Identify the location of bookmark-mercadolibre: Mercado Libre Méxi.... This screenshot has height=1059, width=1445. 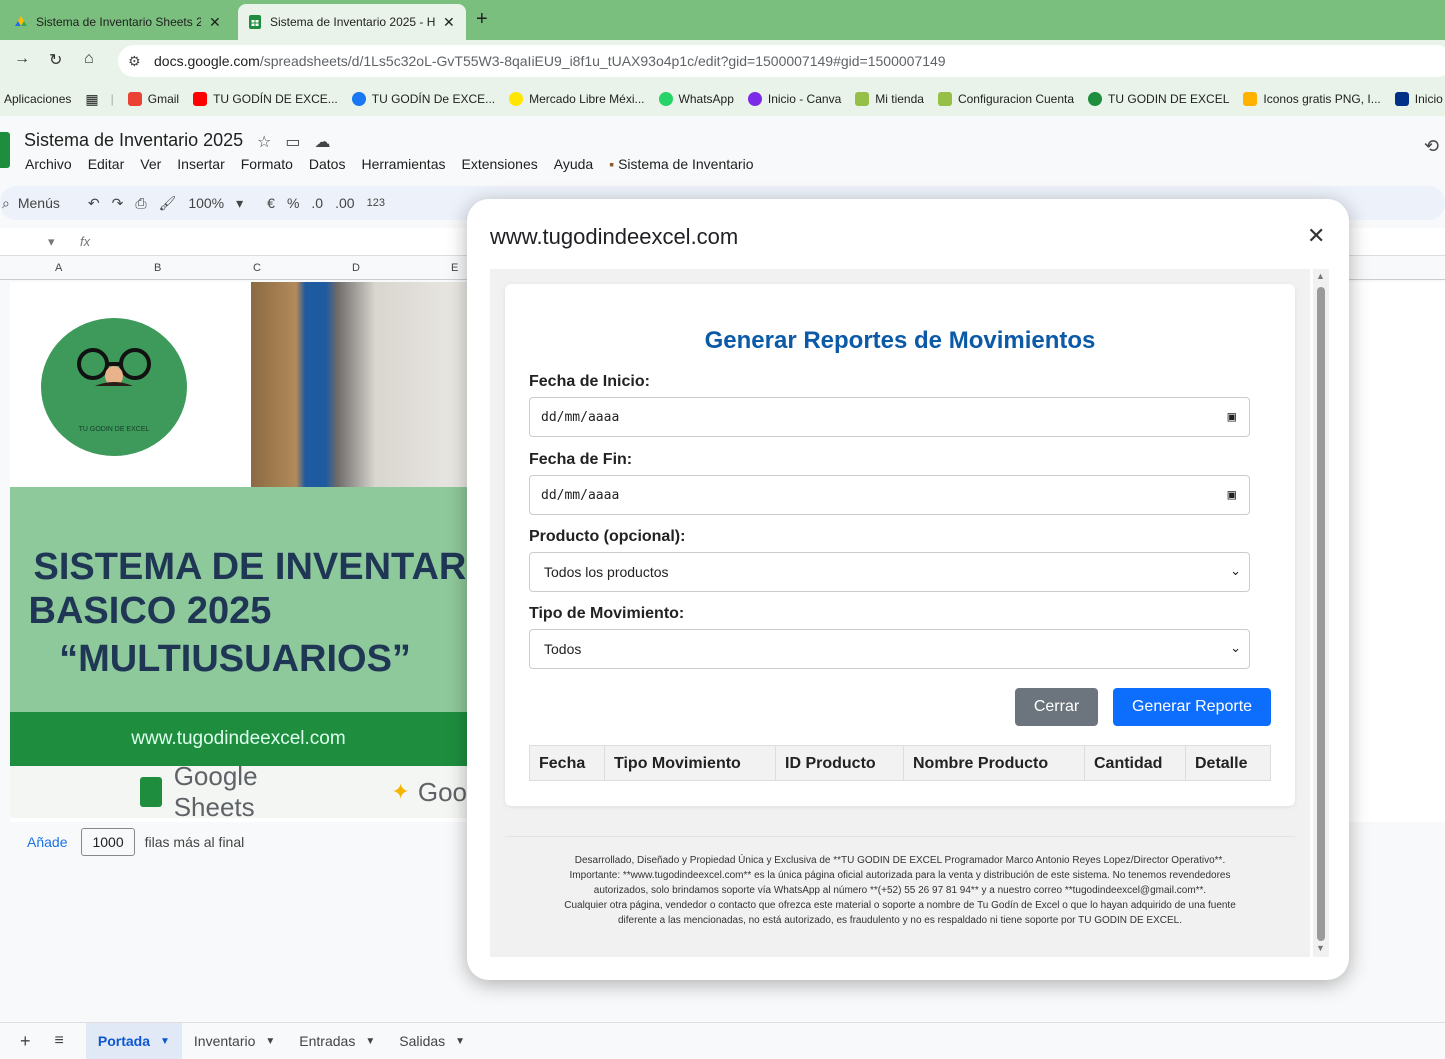
(577, 99).